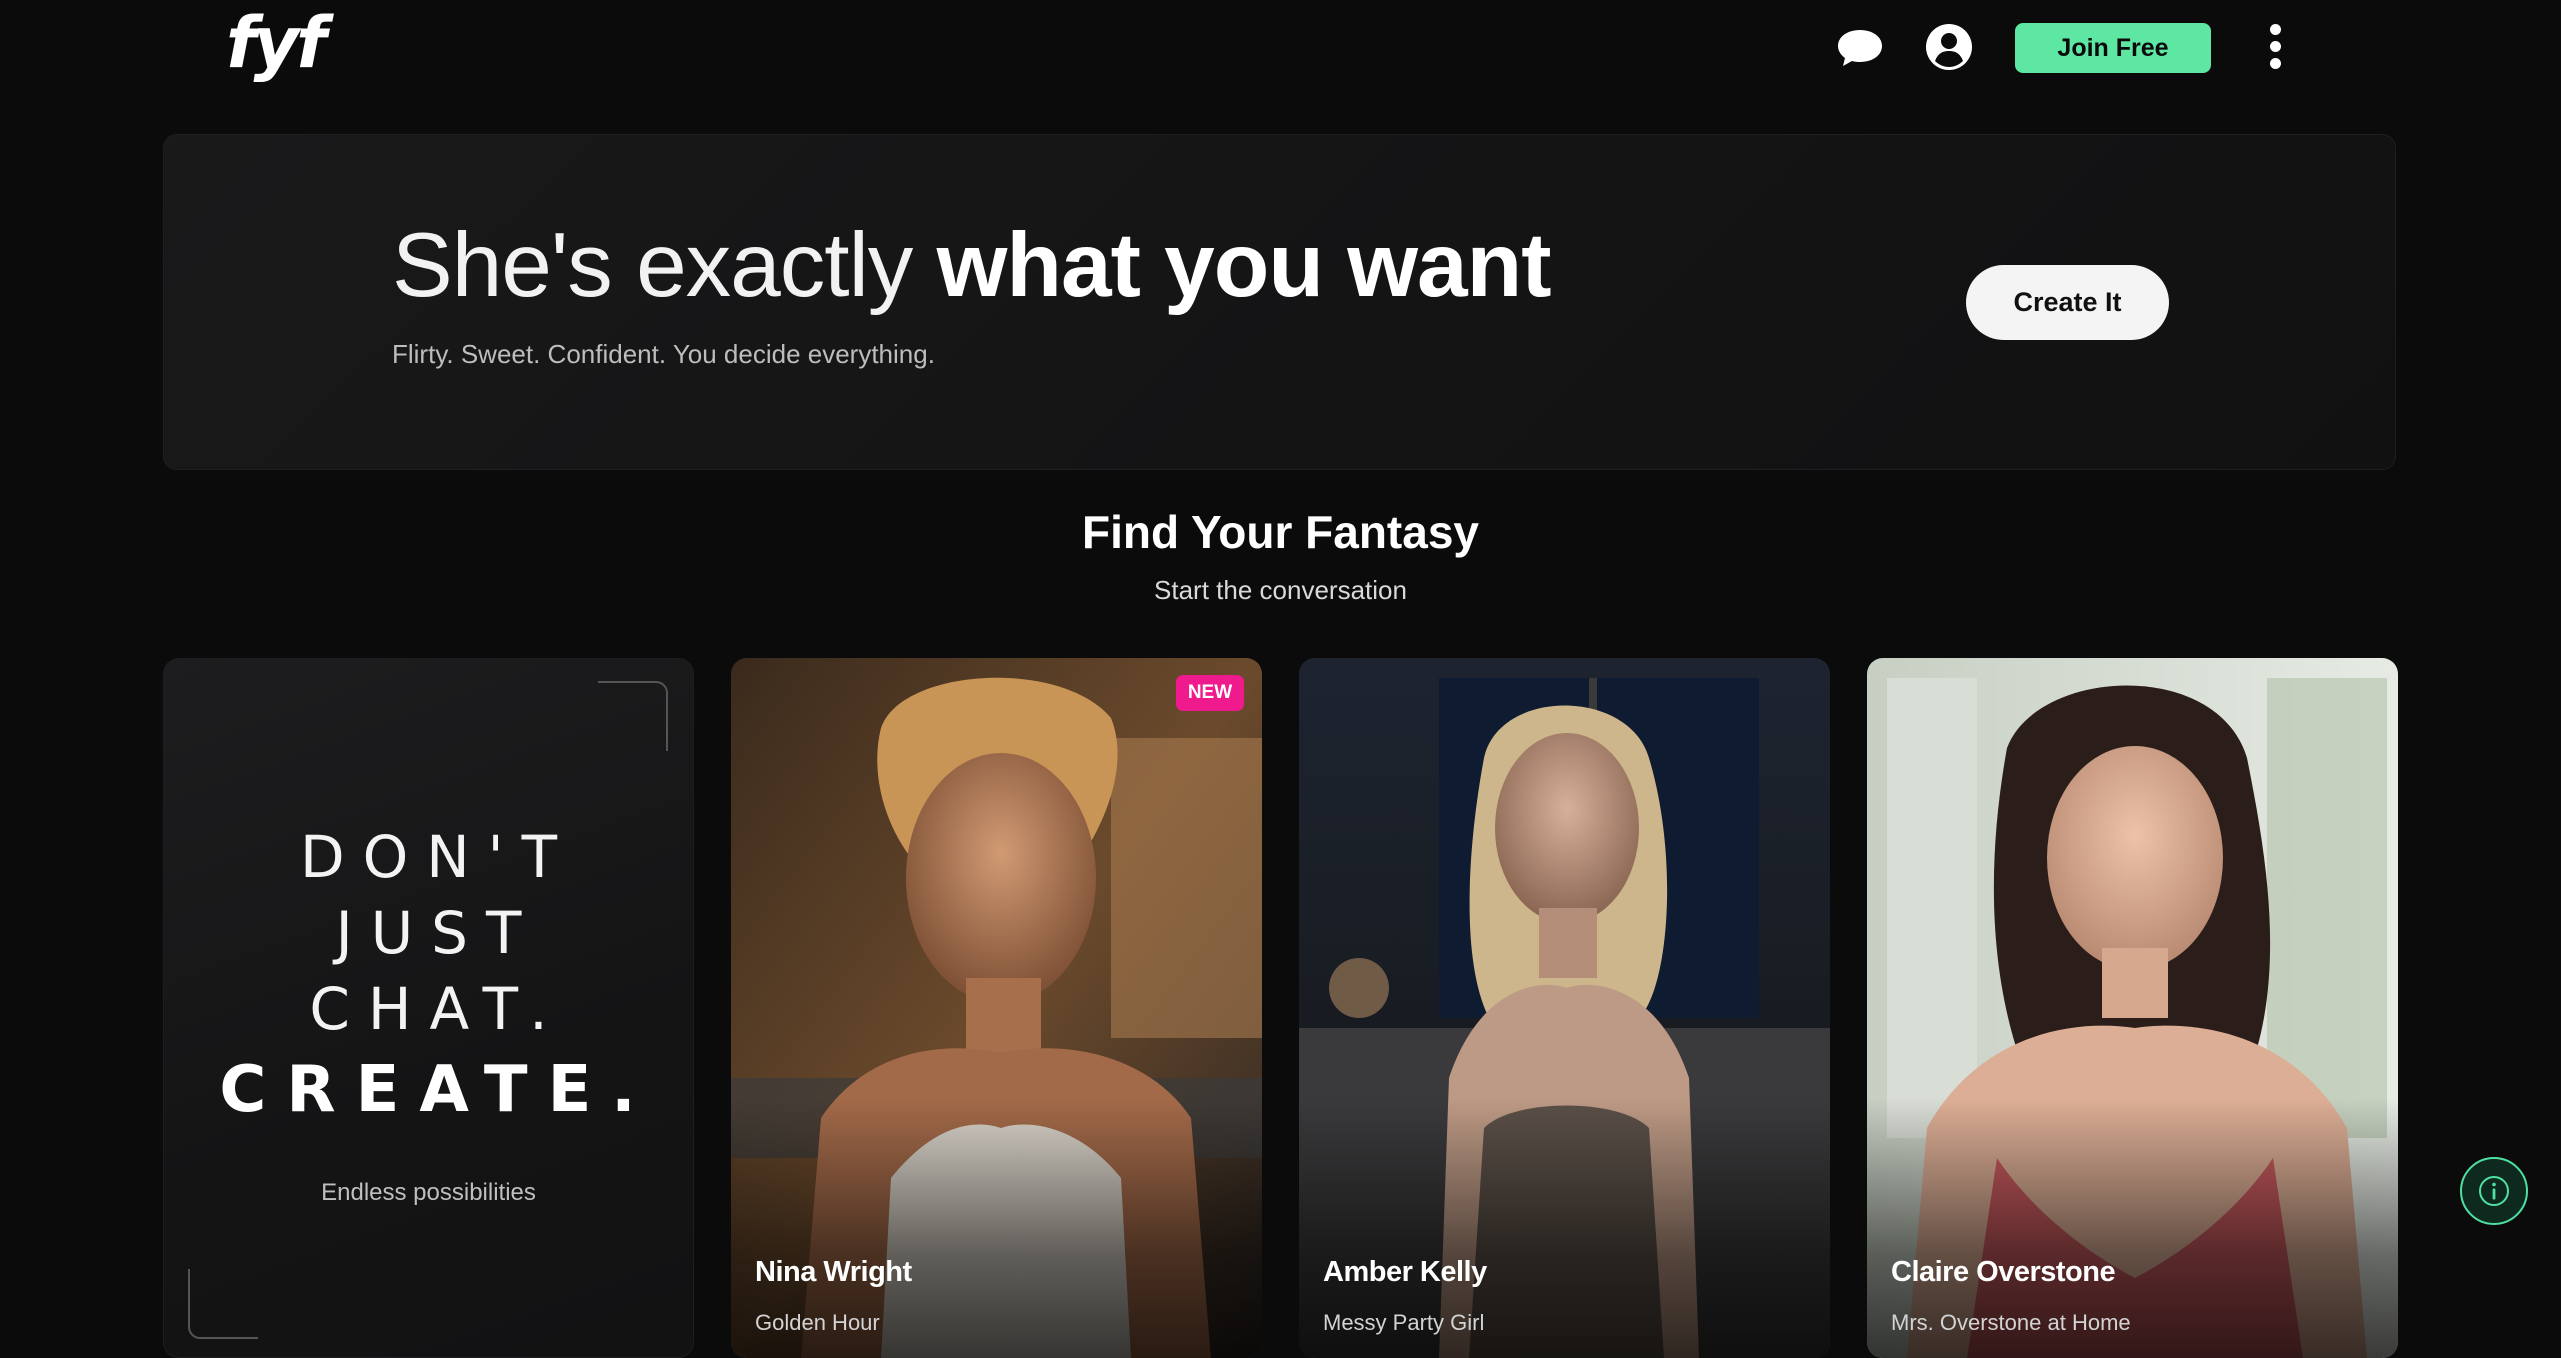  What do you see at coordinates (428, 1192) in the screenshot?
I see `promo-subtitle: Endless possibilities` at bounding box center [428, 1192].